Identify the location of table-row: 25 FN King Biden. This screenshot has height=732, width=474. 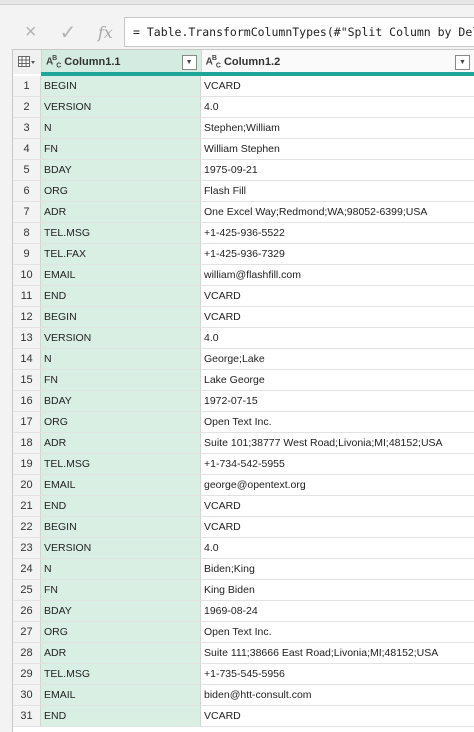
(243, 590).